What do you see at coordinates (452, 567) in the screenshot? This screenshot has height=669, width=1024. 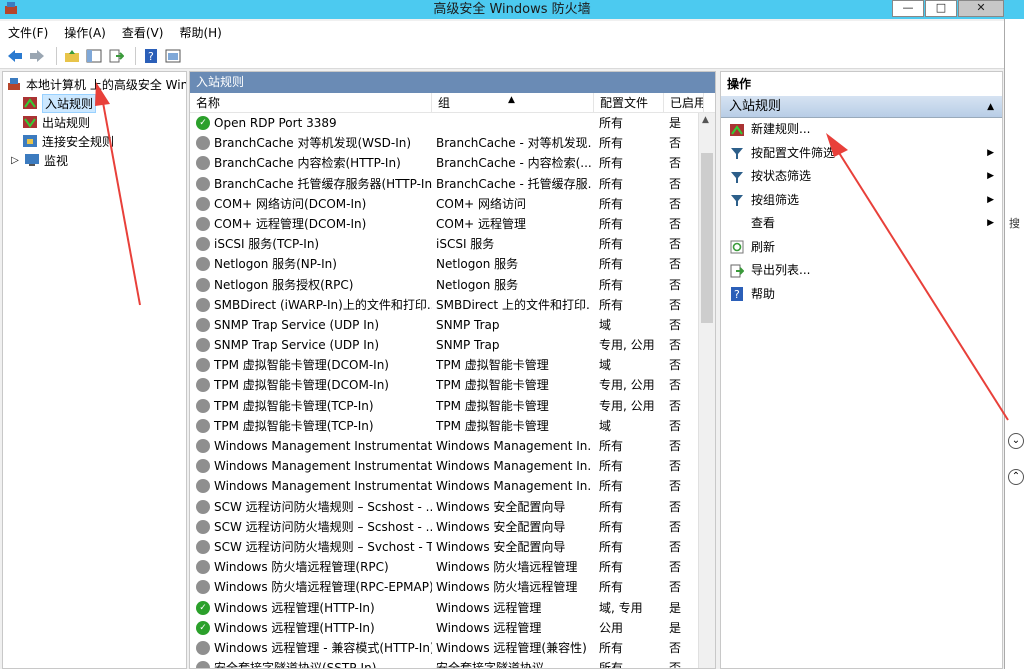 I see `table-row: Windows 防火墙远程管理(RPC) Windows 防火墙远程管理 所有 否` at bounding box center [452, 567].